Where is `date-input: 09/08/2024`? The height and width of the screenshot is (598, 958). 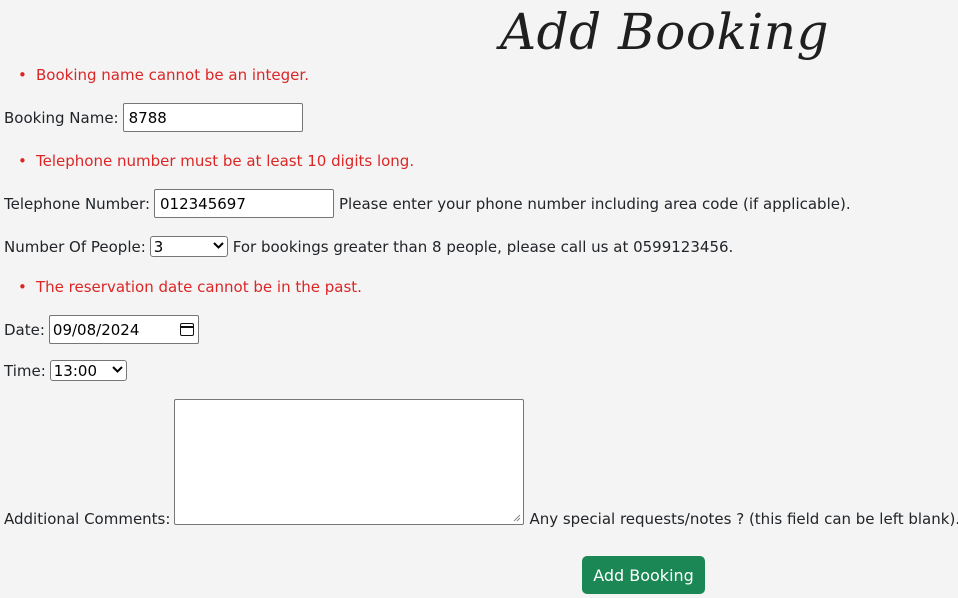 date-input: 09/08/2024 is located at coordinates (123, 329).